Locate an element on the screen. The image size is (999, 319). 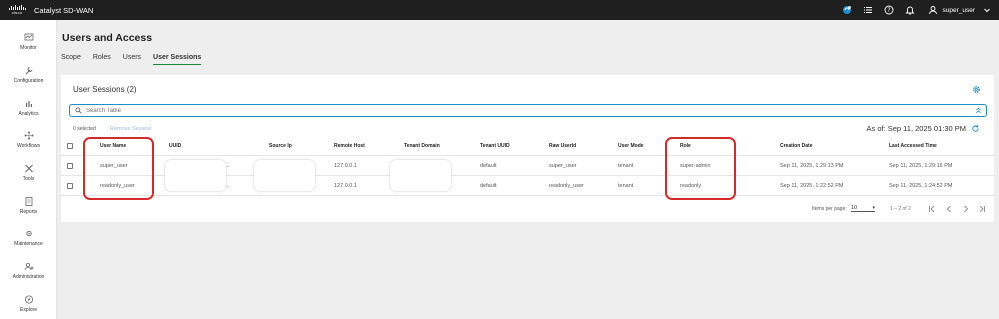
status-icon is located at coordinates (847, 10).